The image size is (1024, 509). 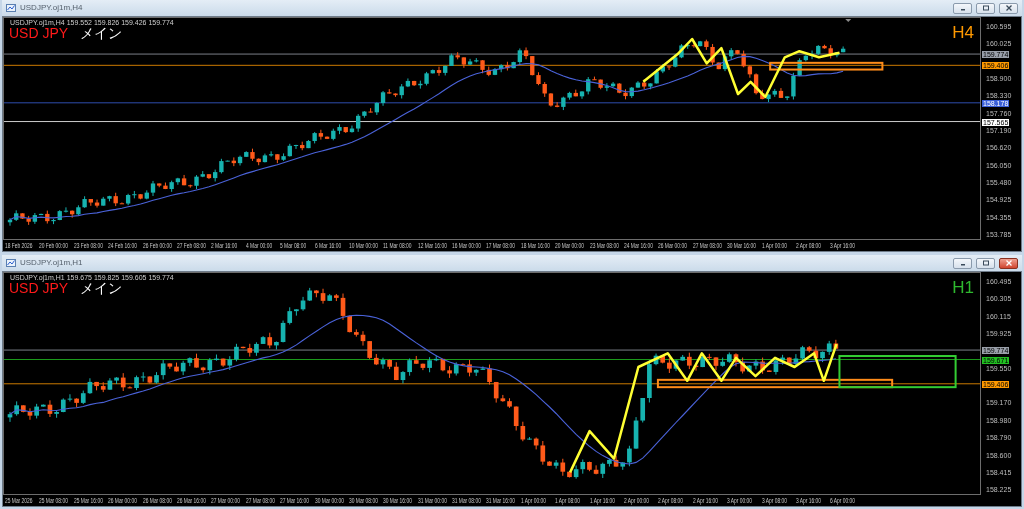 I want to click on timeframe-label: H1, so click(x=963, y=288).